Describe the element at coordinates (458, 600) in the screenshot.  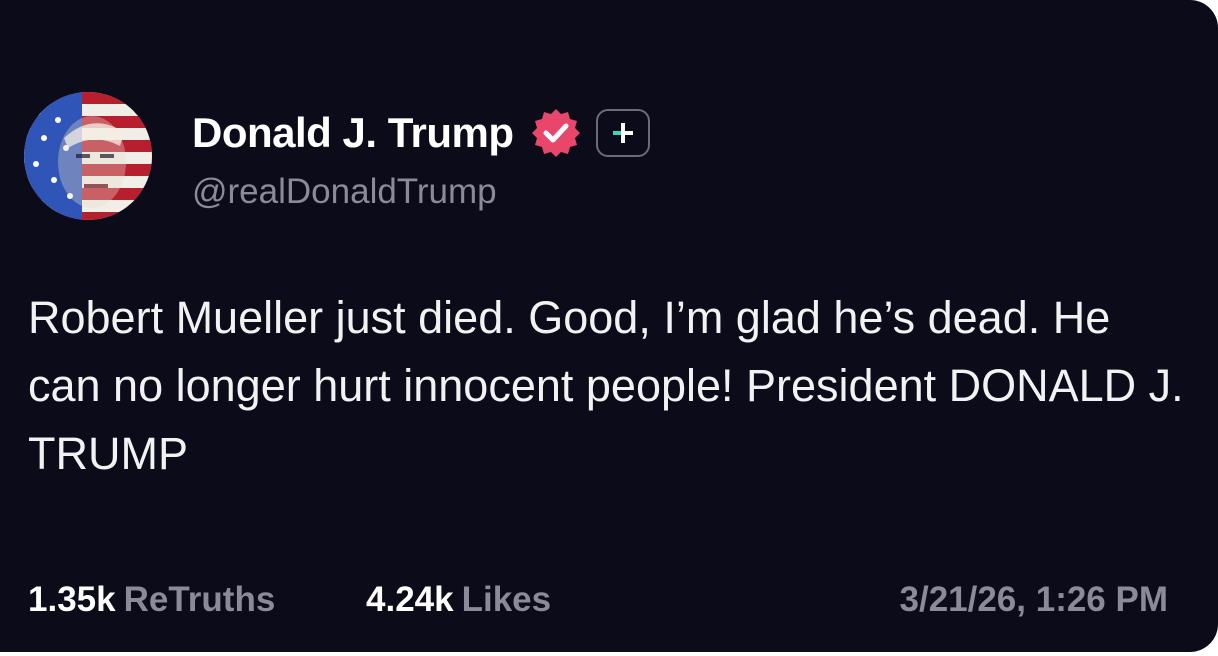
I see `likes-stat: 4.24k Likes` at that location.